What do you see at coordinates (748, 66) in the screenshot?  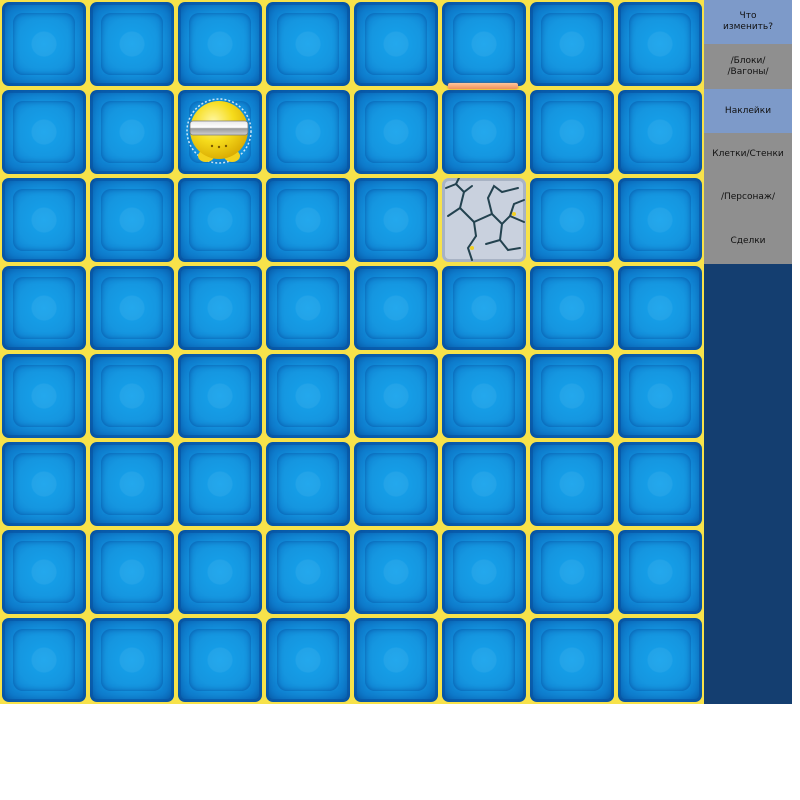 I see `menu-blocks-wagons: /Блоки/ /Вагоны/` at bounding box center [748, 66].